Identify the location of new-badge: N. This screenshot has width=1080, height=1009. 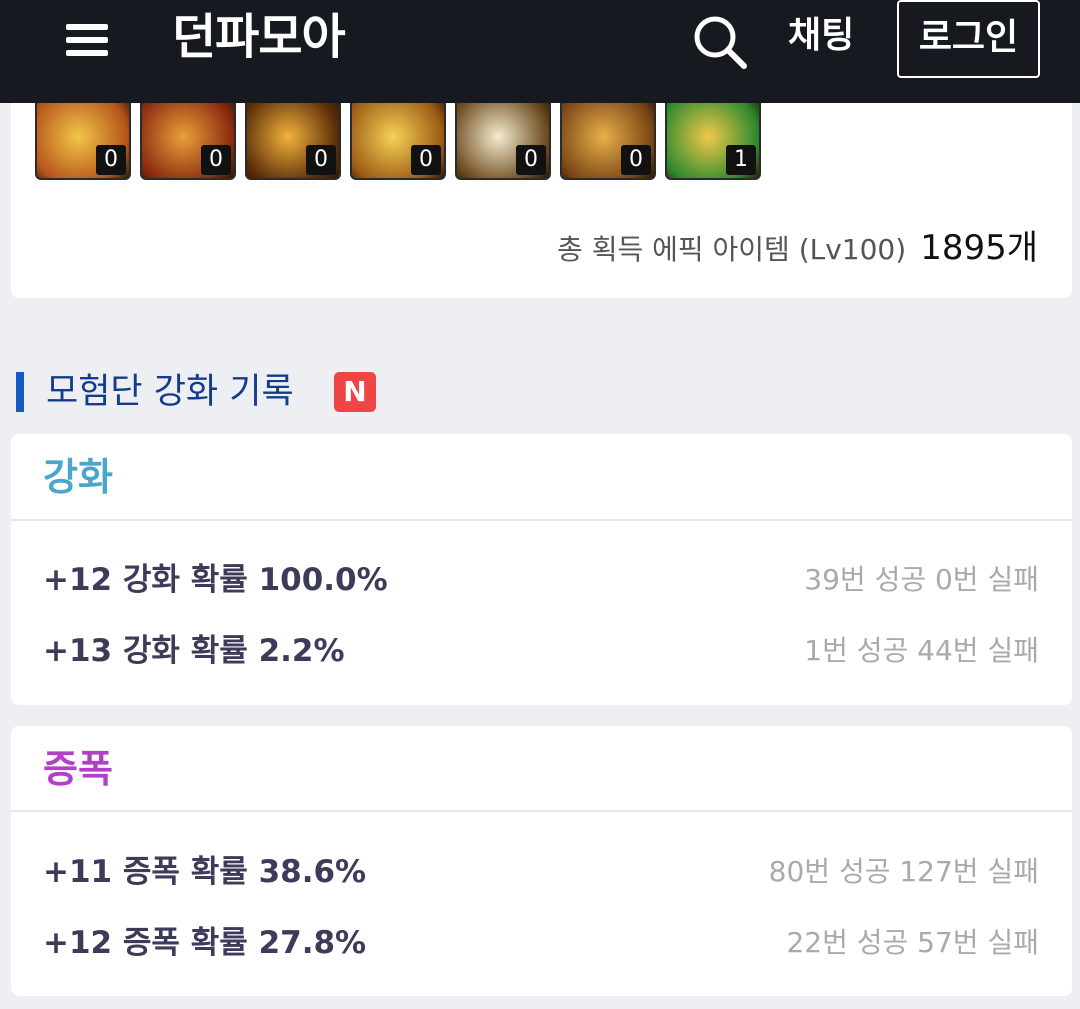
(355, 392).